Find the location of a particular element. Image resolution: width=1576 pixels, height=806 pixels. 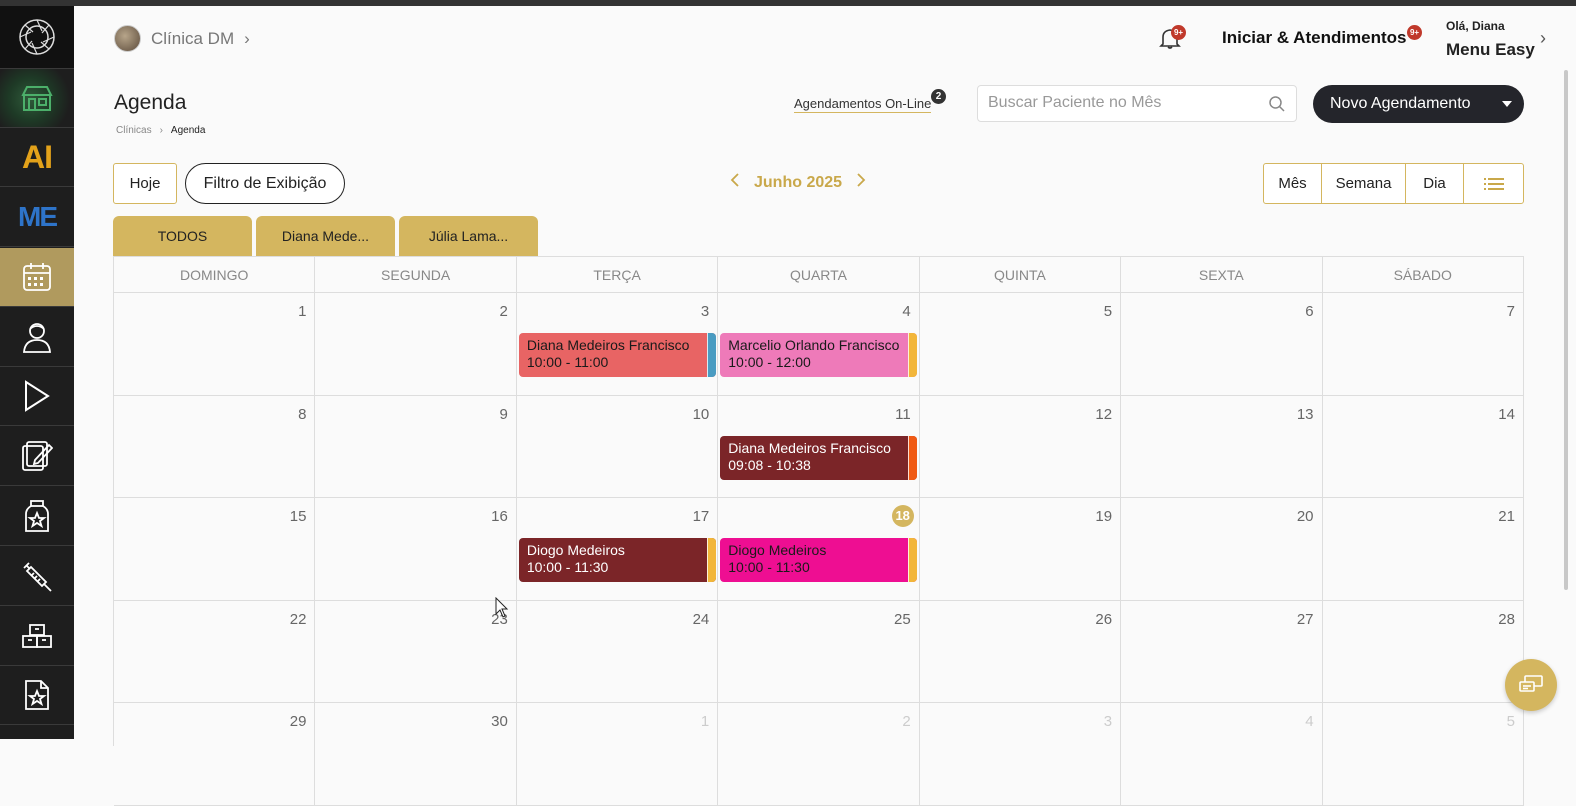

play-icon is located at coordinates (37, 396).